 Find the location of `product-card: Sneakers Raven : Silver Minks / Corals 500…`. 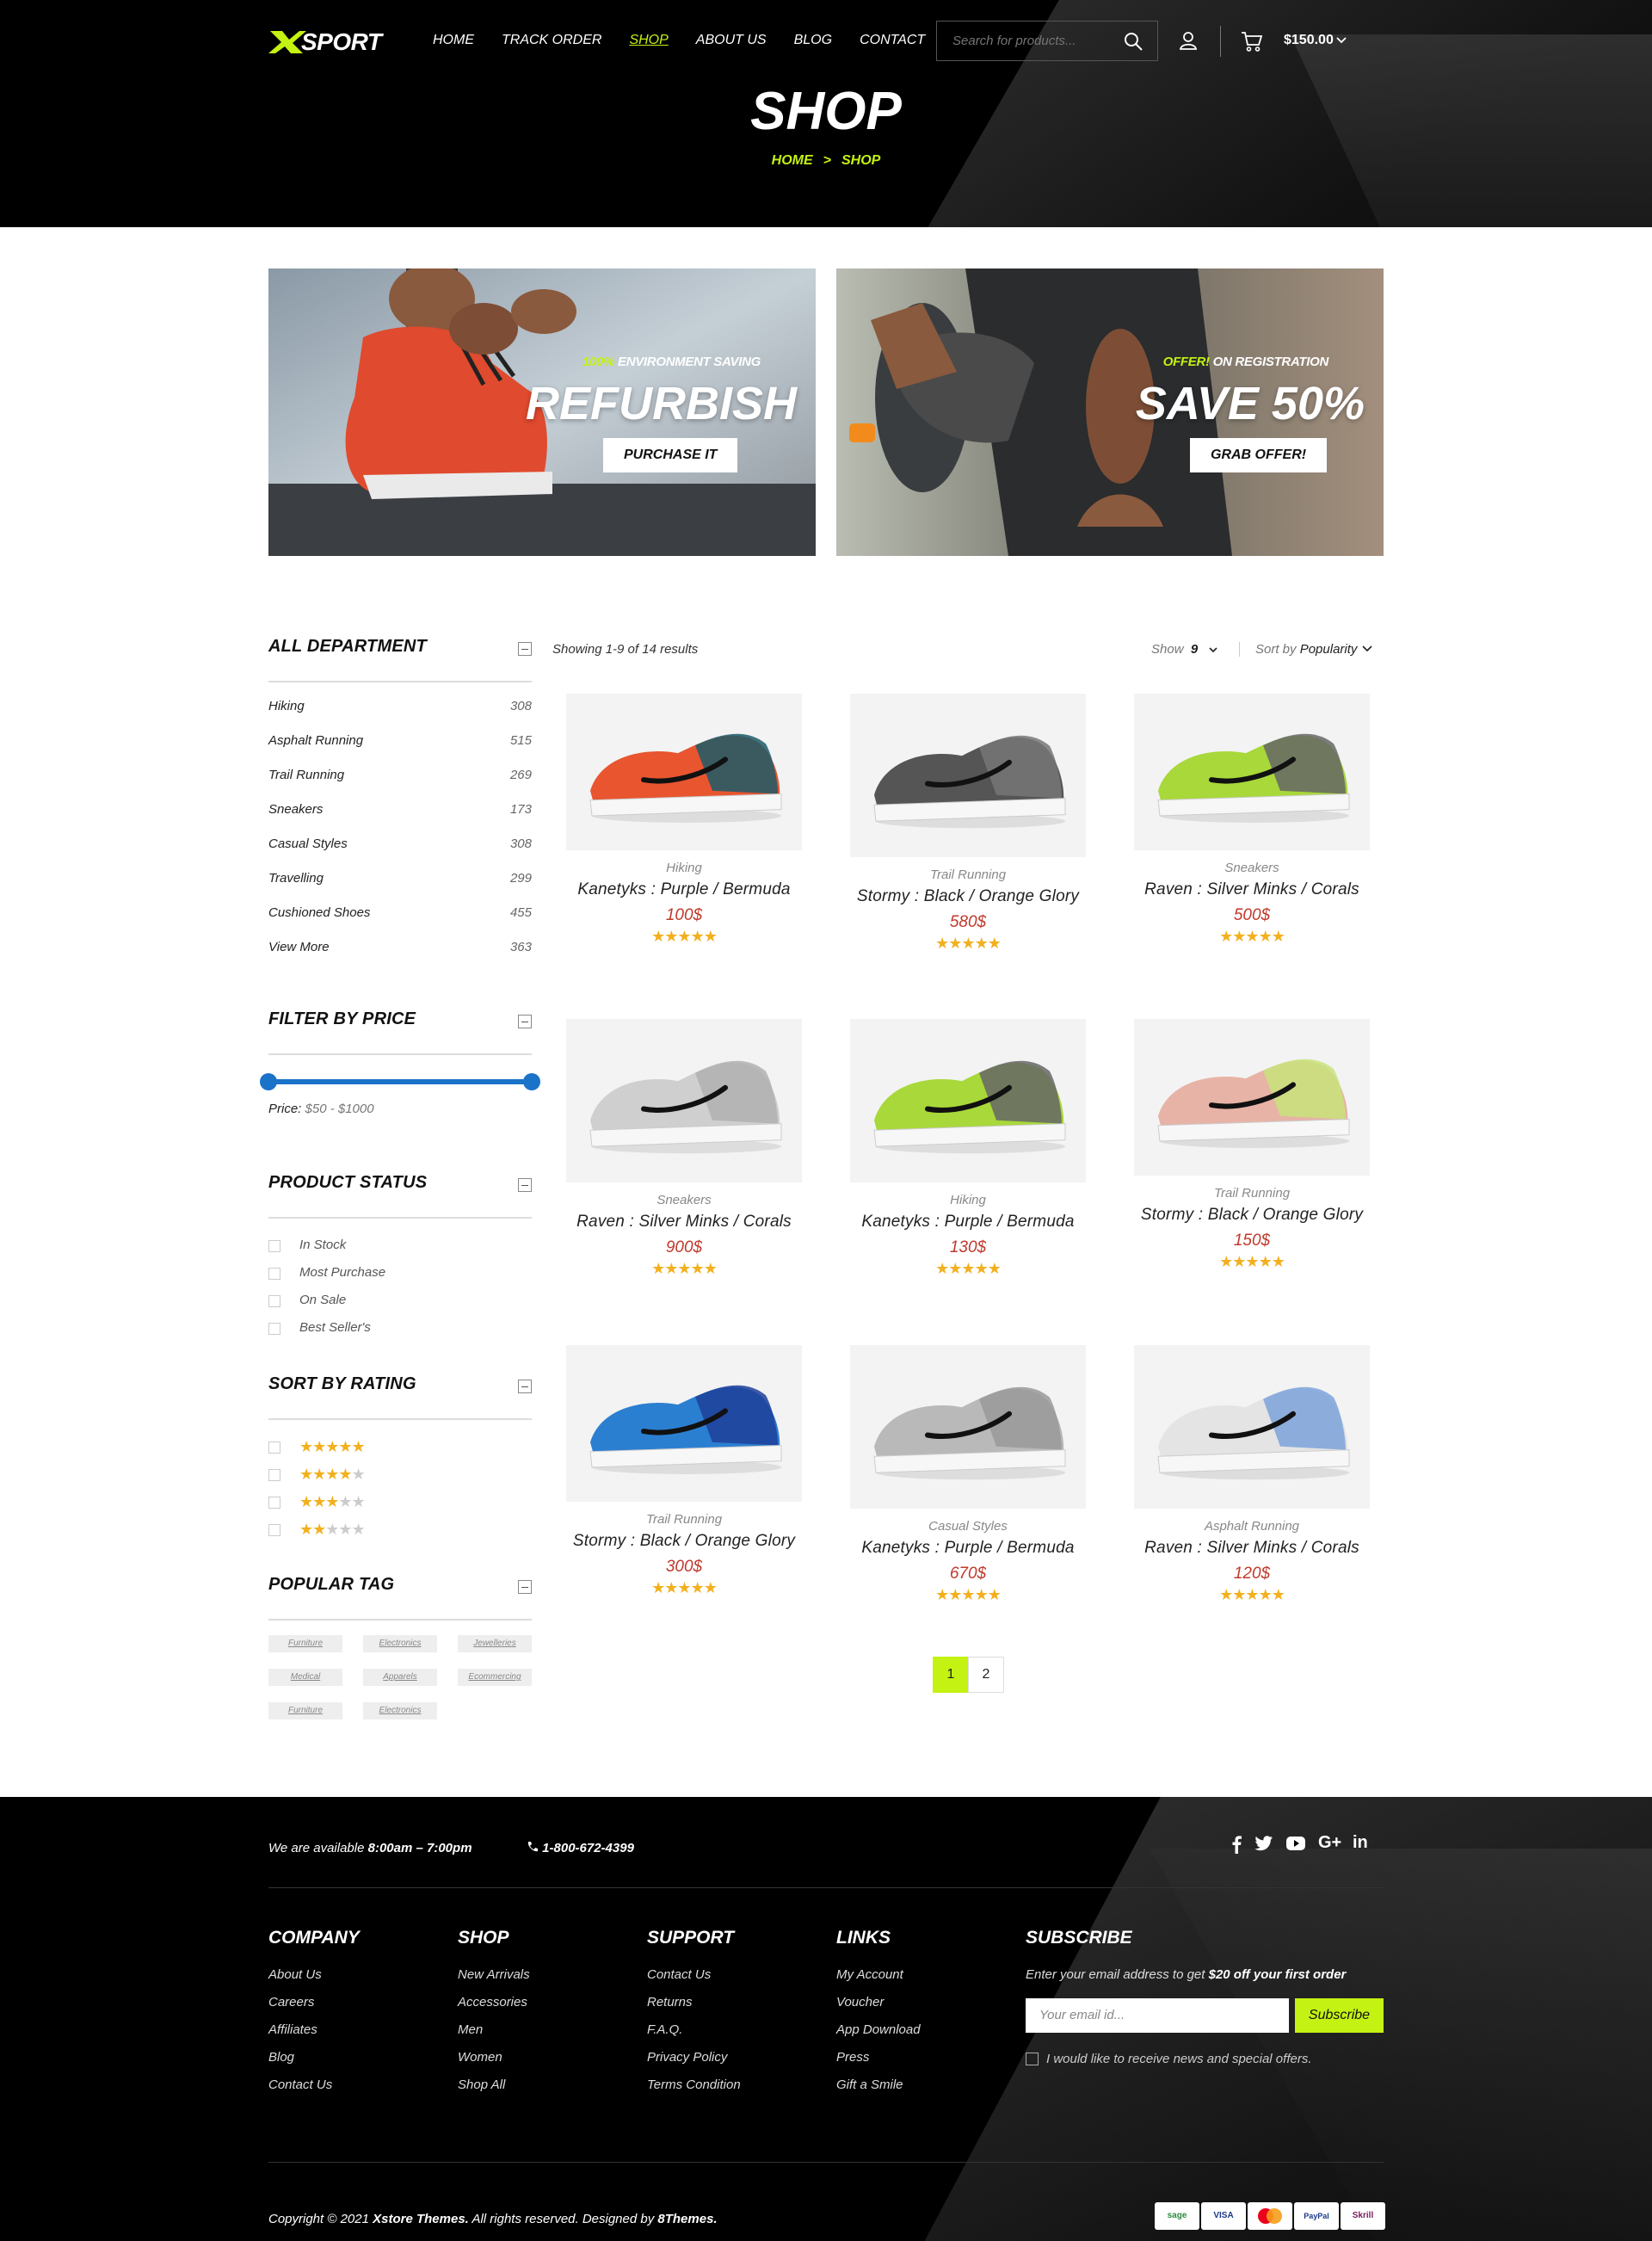

product-card: Sneakers Raven : Silver Minks / Corals 500… is located at coordinates (1252, 819).